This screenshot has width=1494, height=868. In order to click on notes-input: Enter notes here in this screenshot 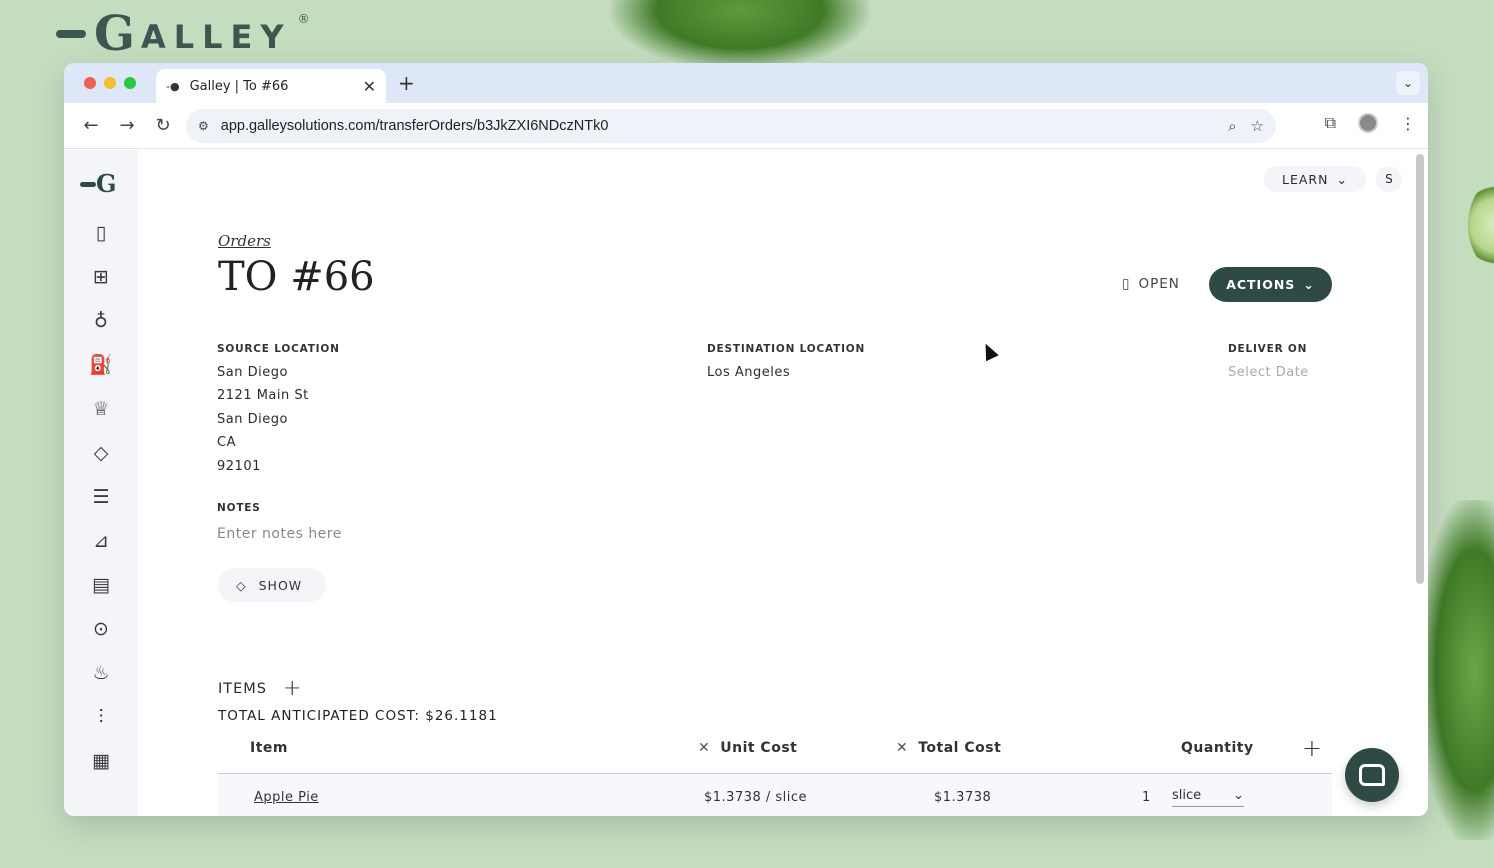, I will do `click(279, 534)`.